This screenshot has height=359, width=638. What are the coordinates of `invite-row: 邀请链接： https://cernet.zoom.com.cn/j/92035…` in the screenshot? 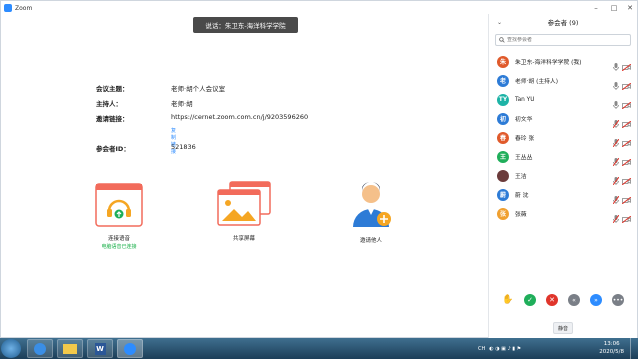 It's located at (246, 118).